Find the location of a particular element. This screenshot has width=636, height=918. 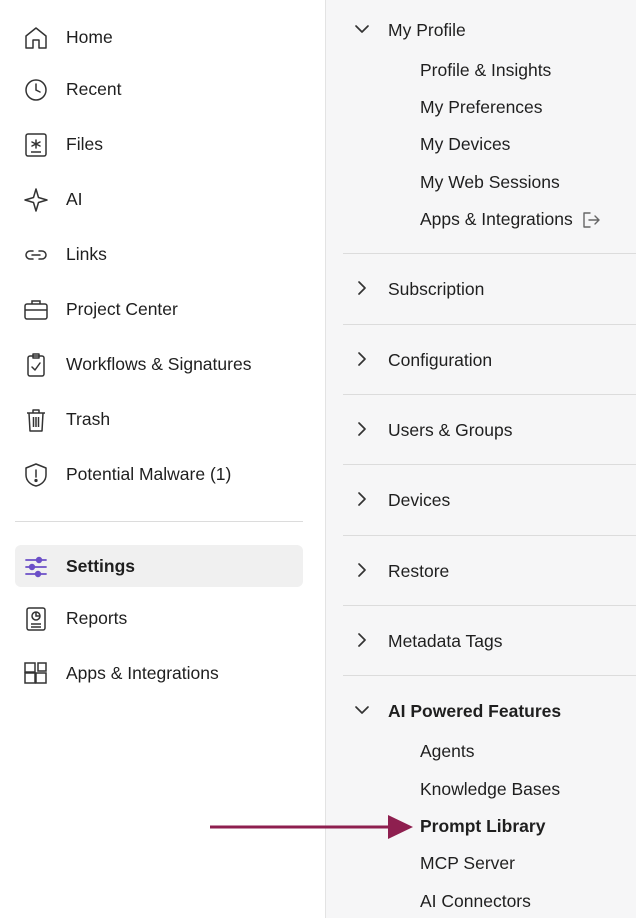

sidebar-item-label: AI is located at coordinates (74, 199).